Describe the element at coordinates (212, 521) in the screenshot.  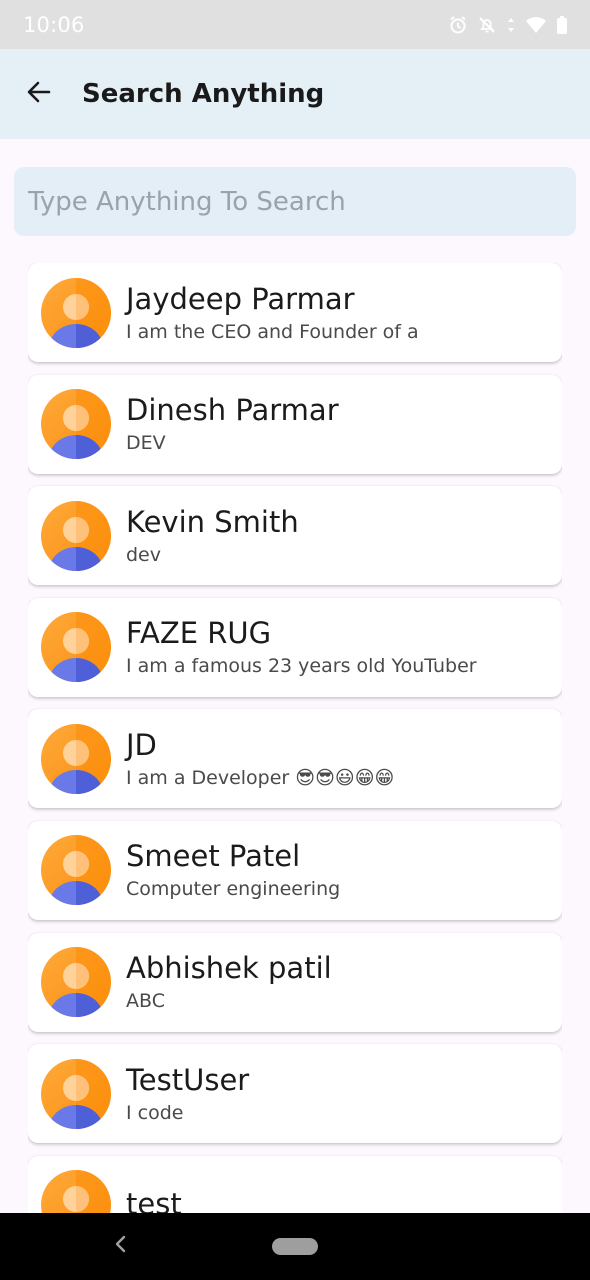
I see `user-name: Kevin Smith` at that location.